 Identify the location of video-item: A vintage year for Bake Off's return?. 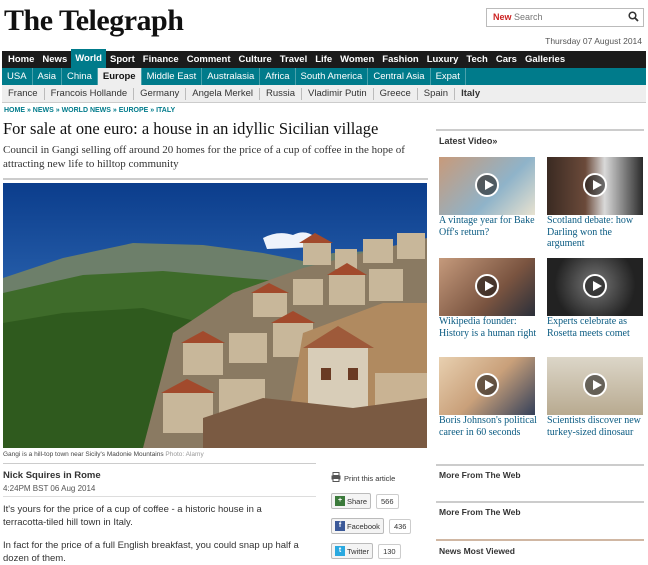
(489, 197).